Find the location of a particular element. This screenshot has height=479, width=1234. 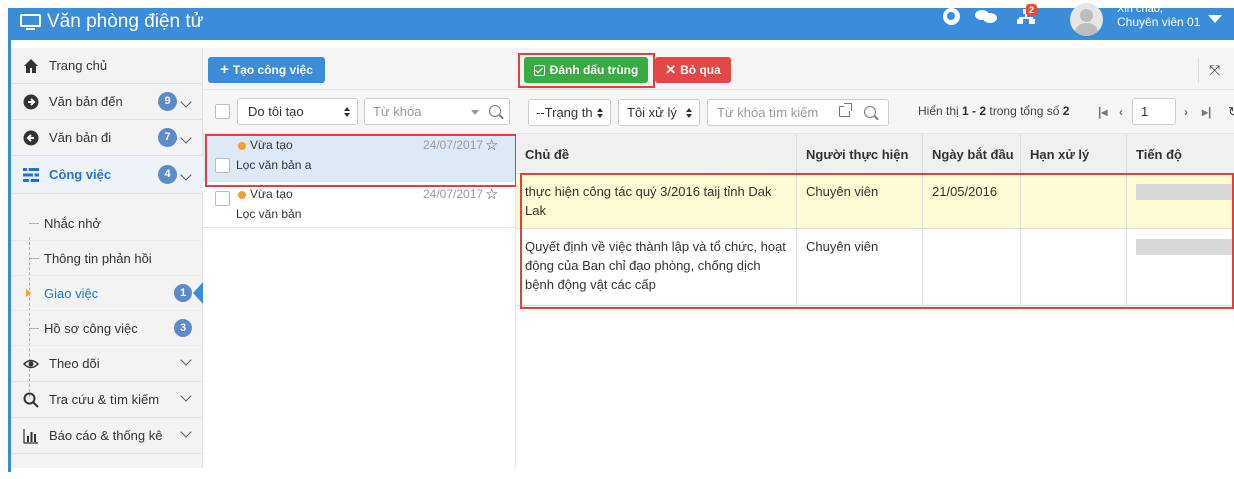

expand-icon: ⤧ is located at coordinates (1214, 70).